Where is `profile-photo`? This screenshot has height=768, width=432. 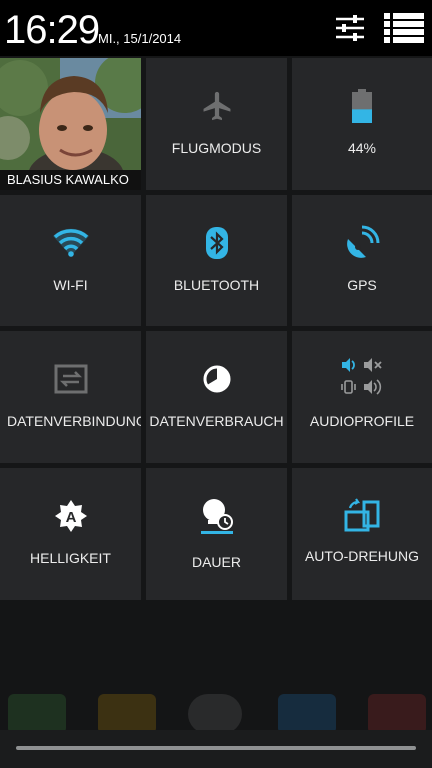
profile-photo is located at coordinates (70, 114).